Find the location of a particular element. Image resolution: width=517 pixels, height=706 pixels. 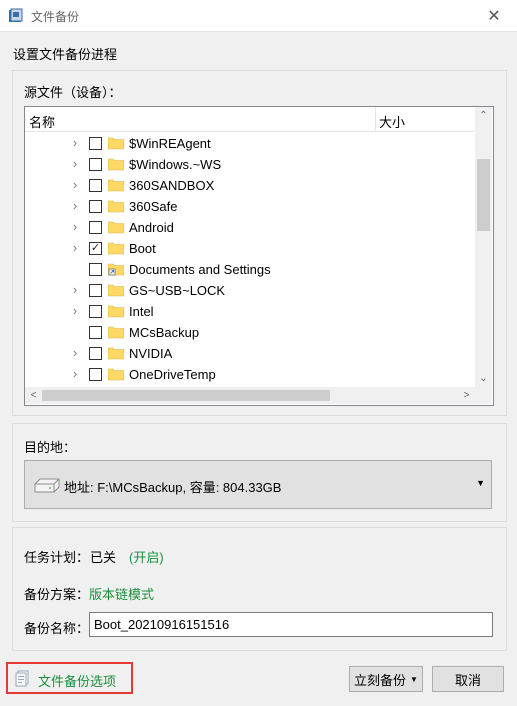

tree-row-label: Boot is located at coordinates (142, 248).